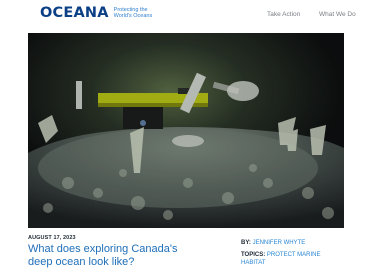 The height and width of the screenshot is (270, 370). Describe the element at coordinates (283, 14) in the screenshot. I see `nav-take-action: Take Action` at that location.